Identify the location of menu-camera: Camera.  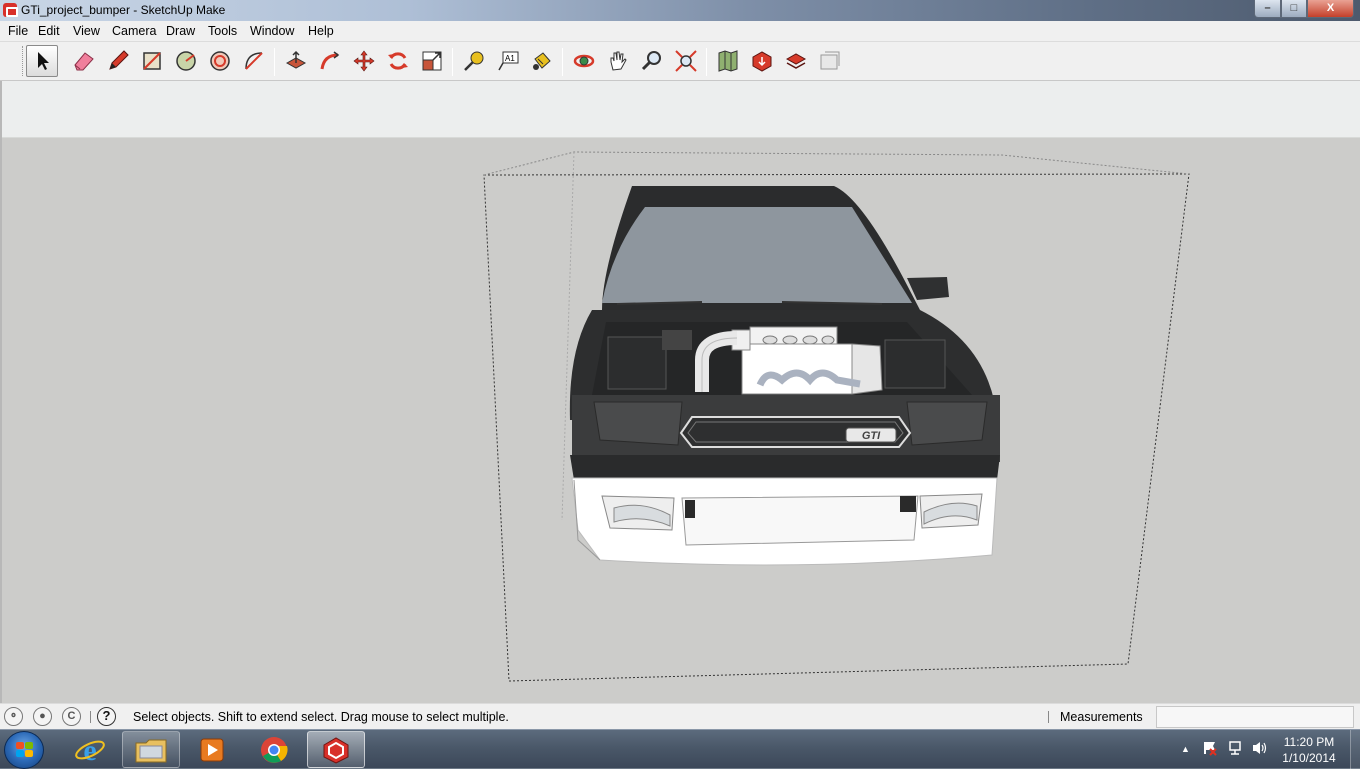
(134, 31).